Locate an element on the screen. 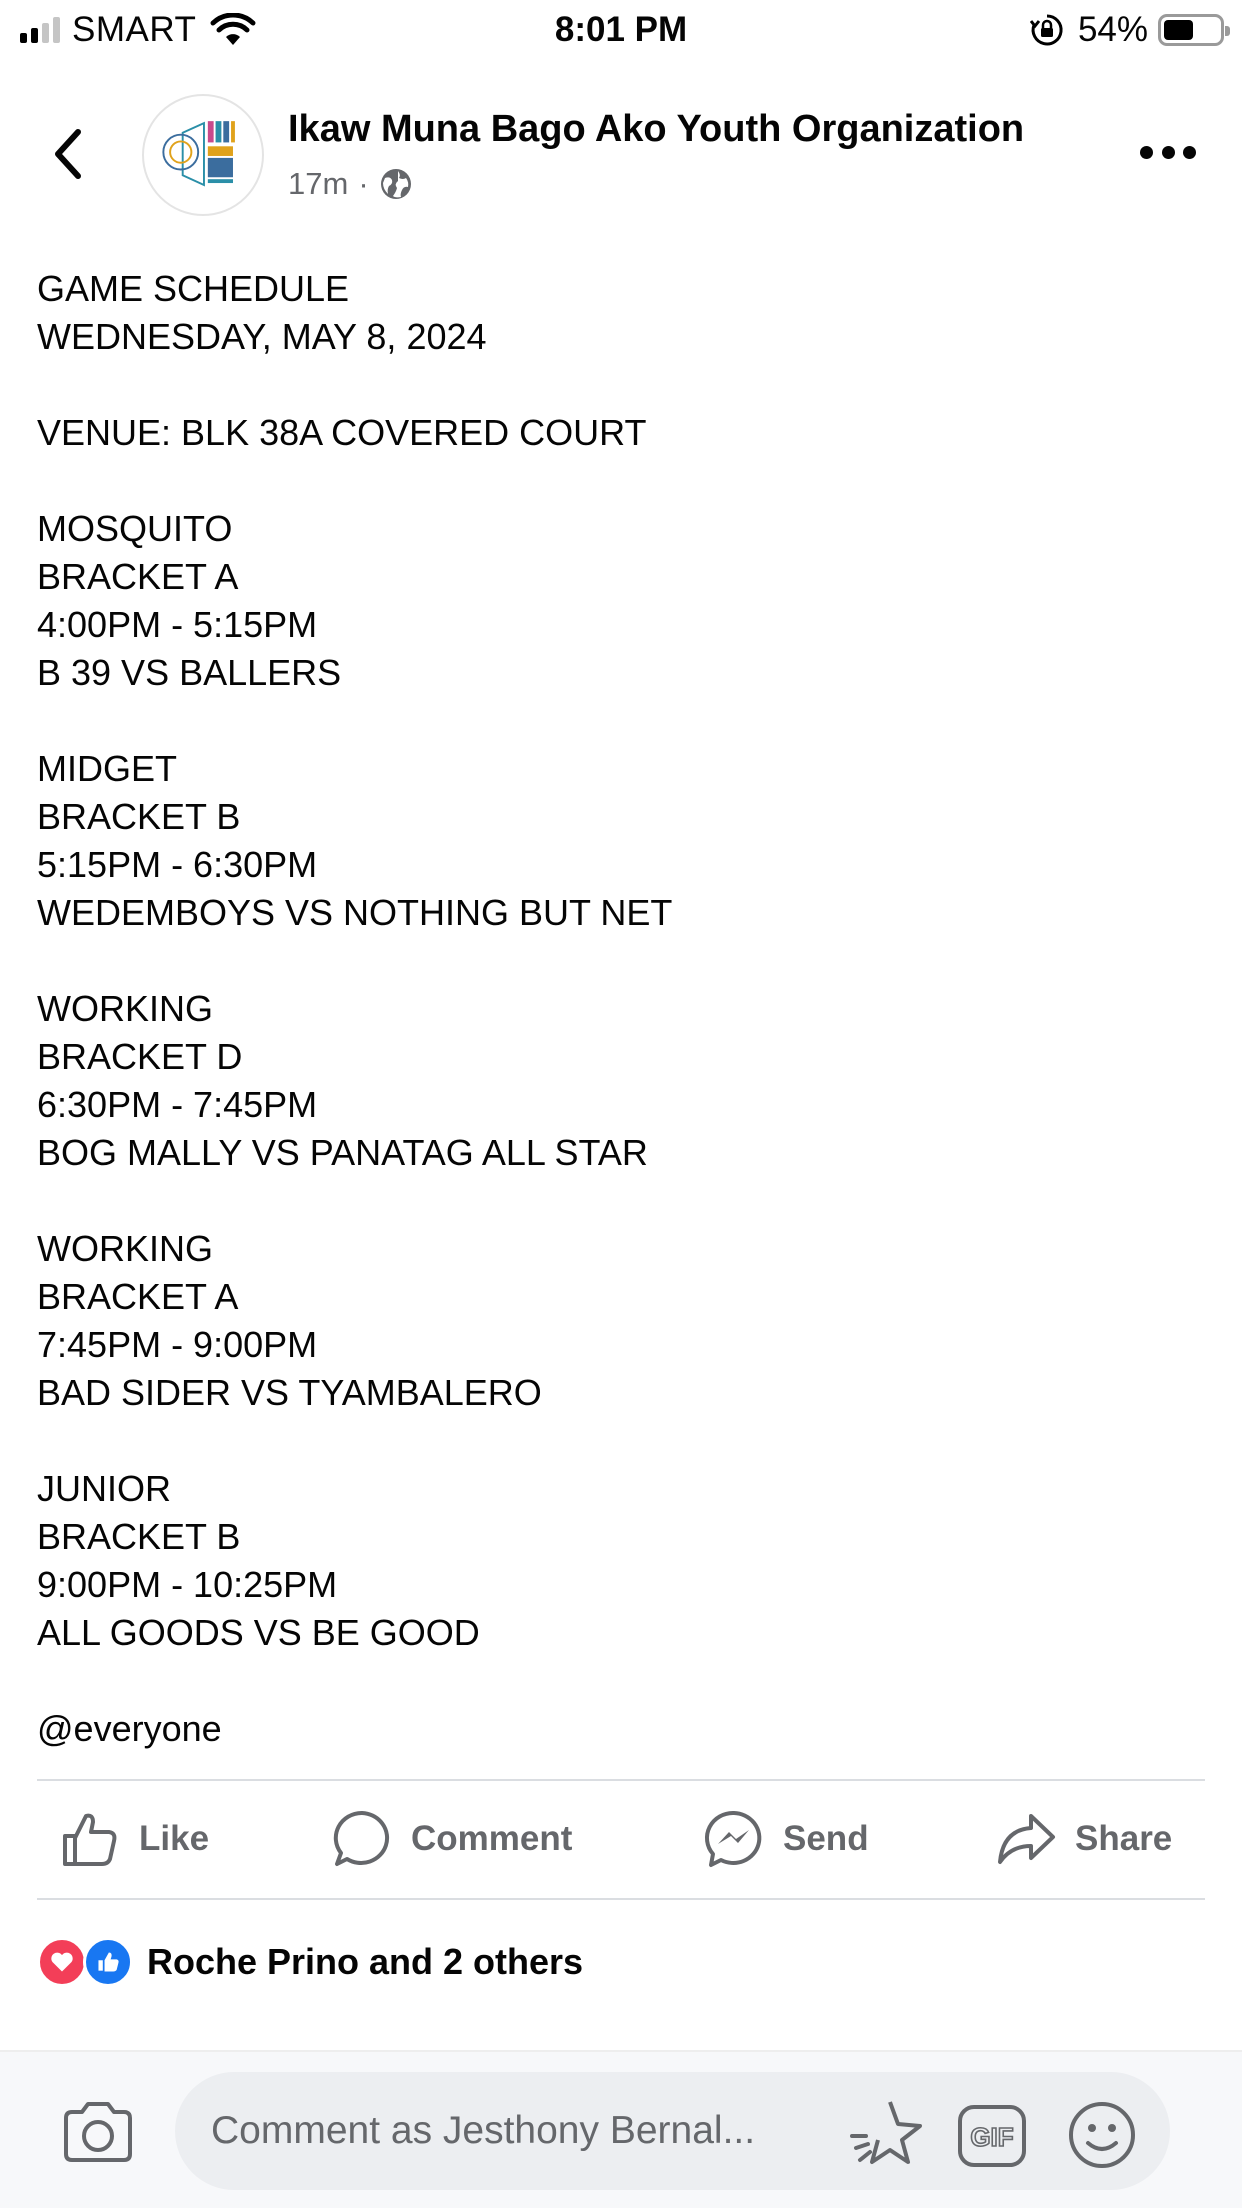 The image size is (1242, 2208). like-icon is located at coordinates (108, 1962).